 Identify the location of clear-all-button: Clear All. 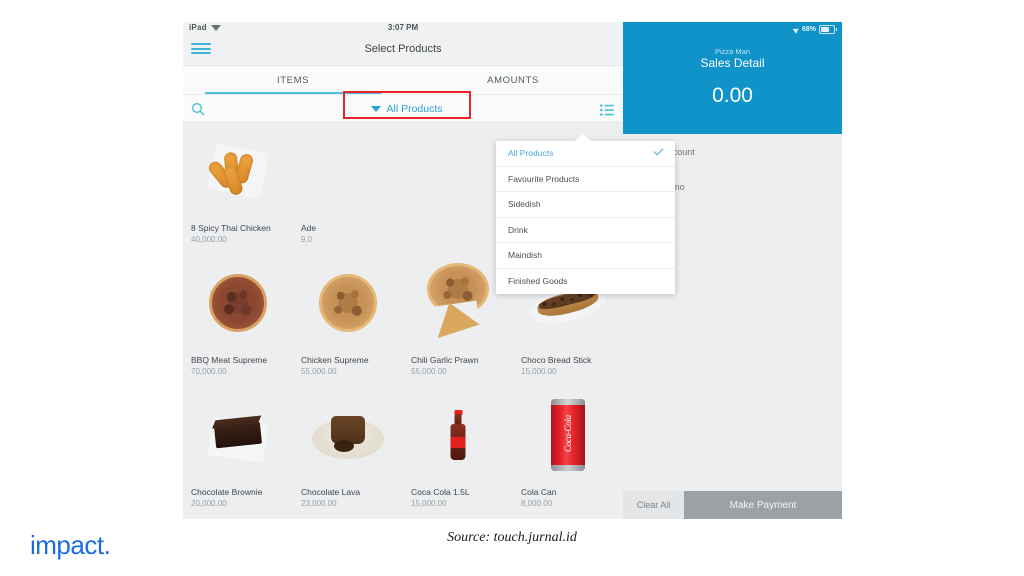
(653, 505).